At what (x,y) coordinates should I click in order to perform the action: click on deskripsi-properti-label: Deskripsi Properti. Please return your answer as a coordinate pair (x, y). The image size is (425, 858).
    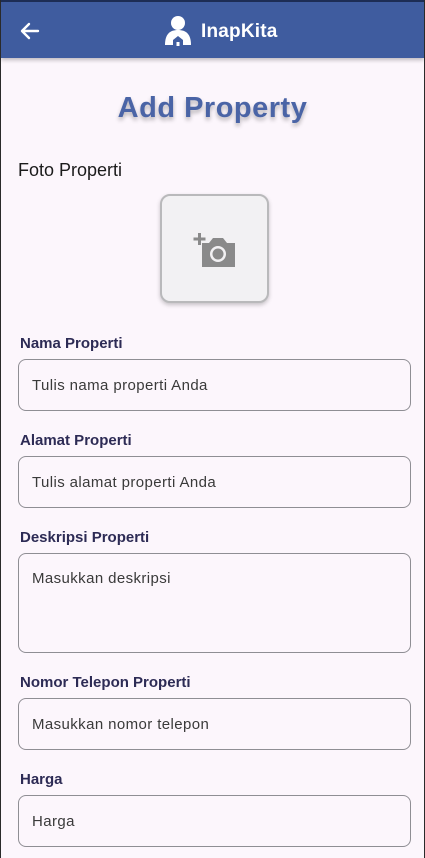
    Looking at the image, I should click on (85, 537).